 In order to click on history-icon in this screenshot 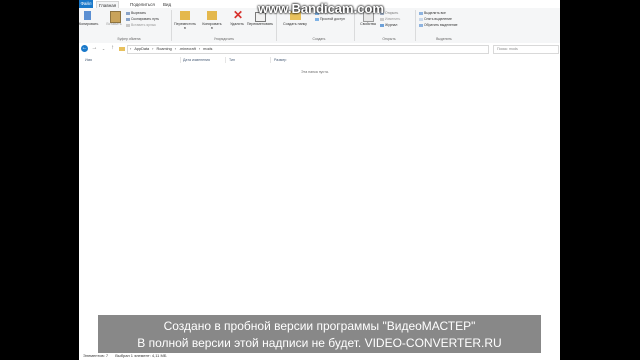, I will do `click(382, 25)`.